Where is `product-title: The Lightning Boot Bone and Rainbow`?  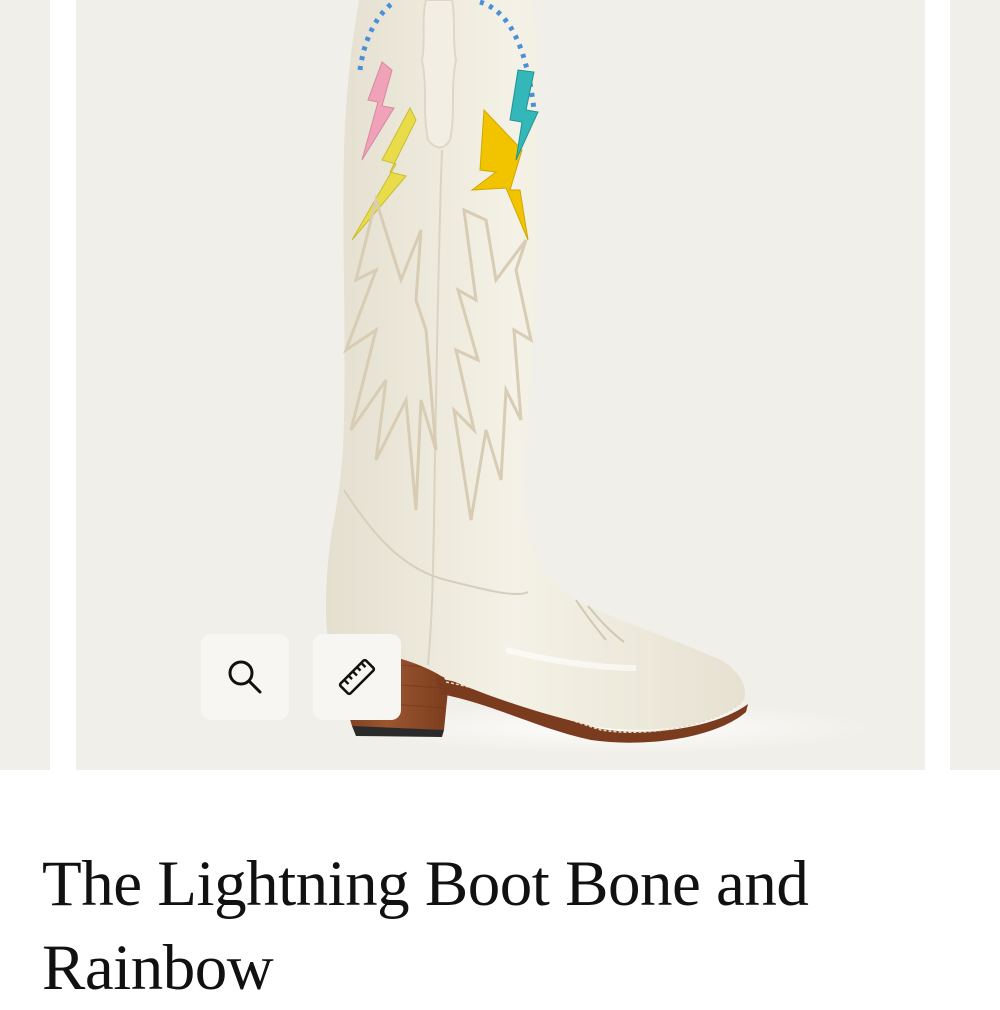
product-title: The Lightning Boot Bone and Rainbow is located at coordinates (425, 926).